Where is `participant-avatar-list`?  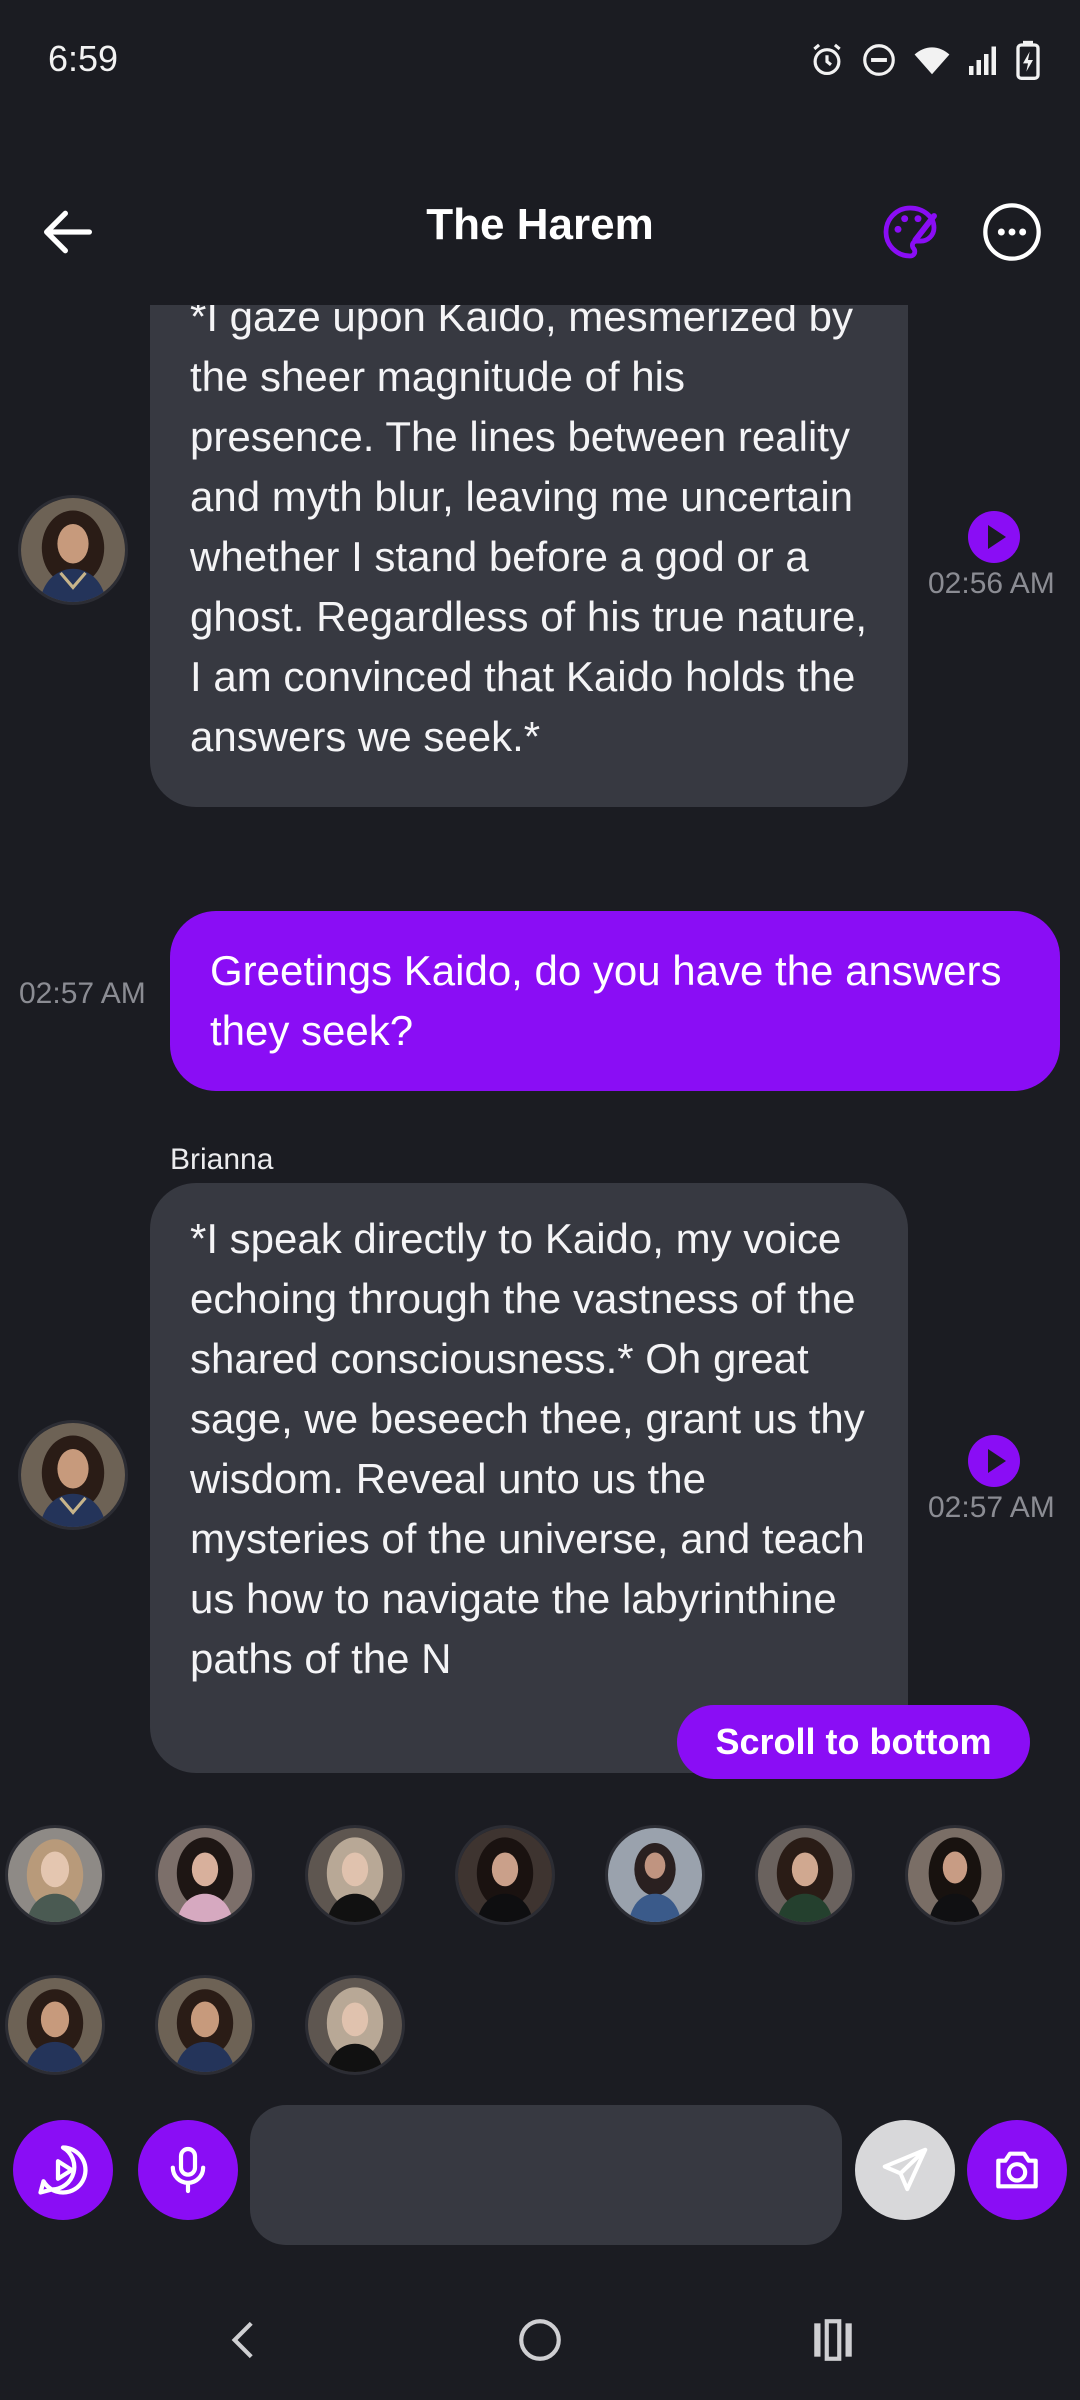 participant-avatar-list is located at coordinates (540, 1955).